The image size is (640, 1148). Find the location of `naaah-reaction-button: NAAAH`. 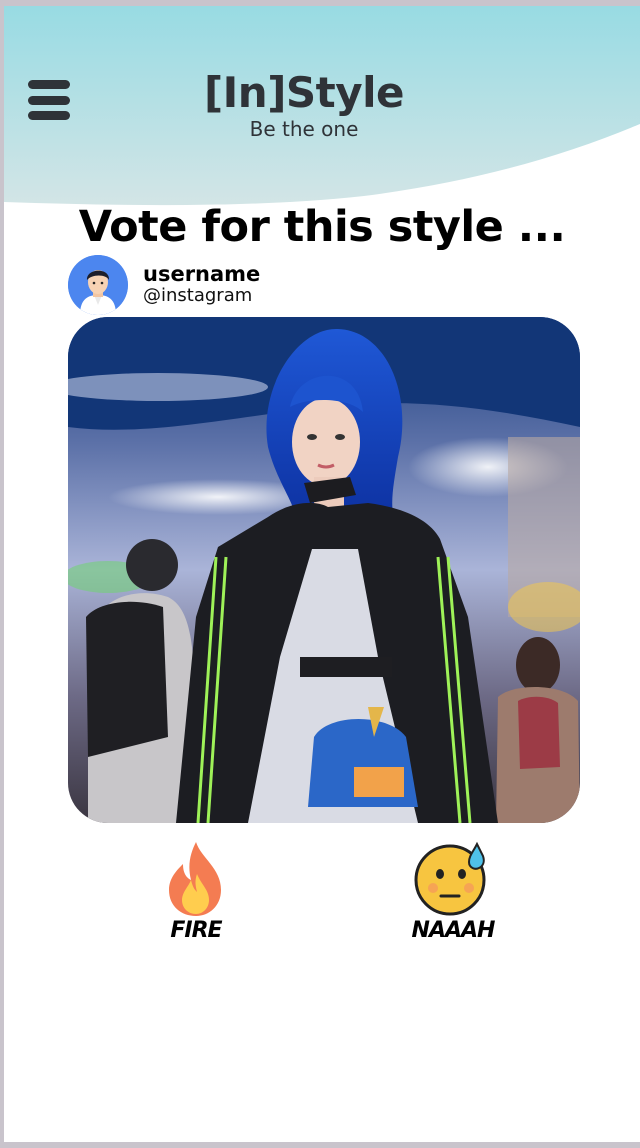

naaah-reaction-button: NAAAH is located at coordinates (453, 890).